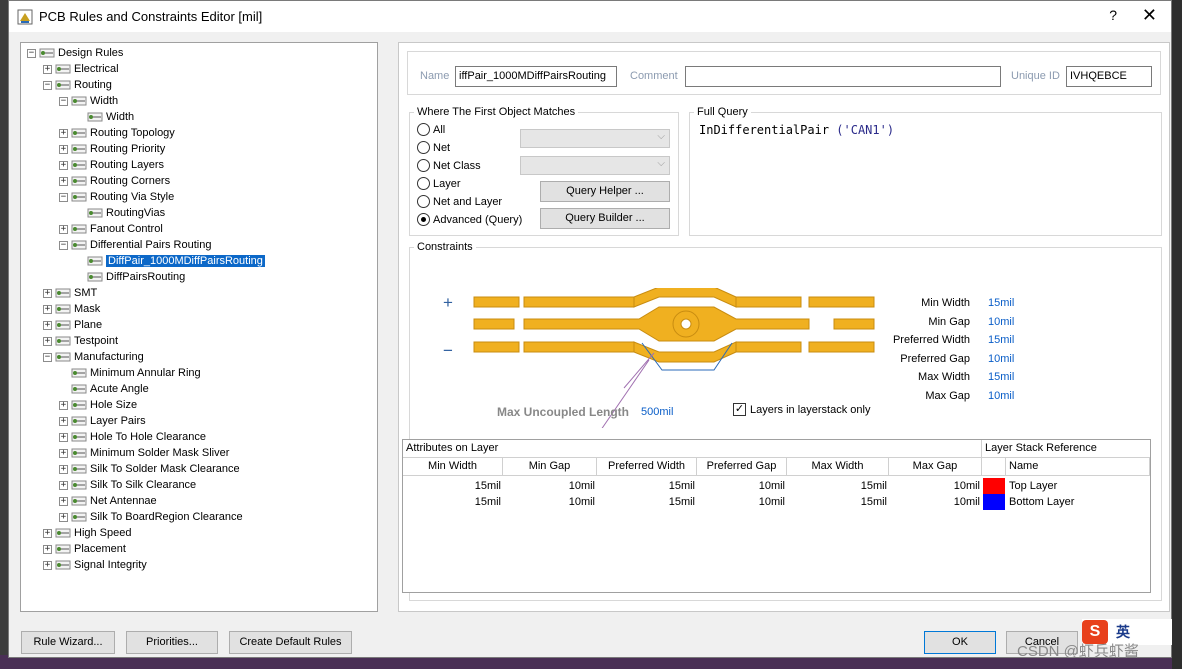 This screenshot has width=1182, height=669. I want to click on tree-item: Minimum Annular Ring, so click(130, 373).